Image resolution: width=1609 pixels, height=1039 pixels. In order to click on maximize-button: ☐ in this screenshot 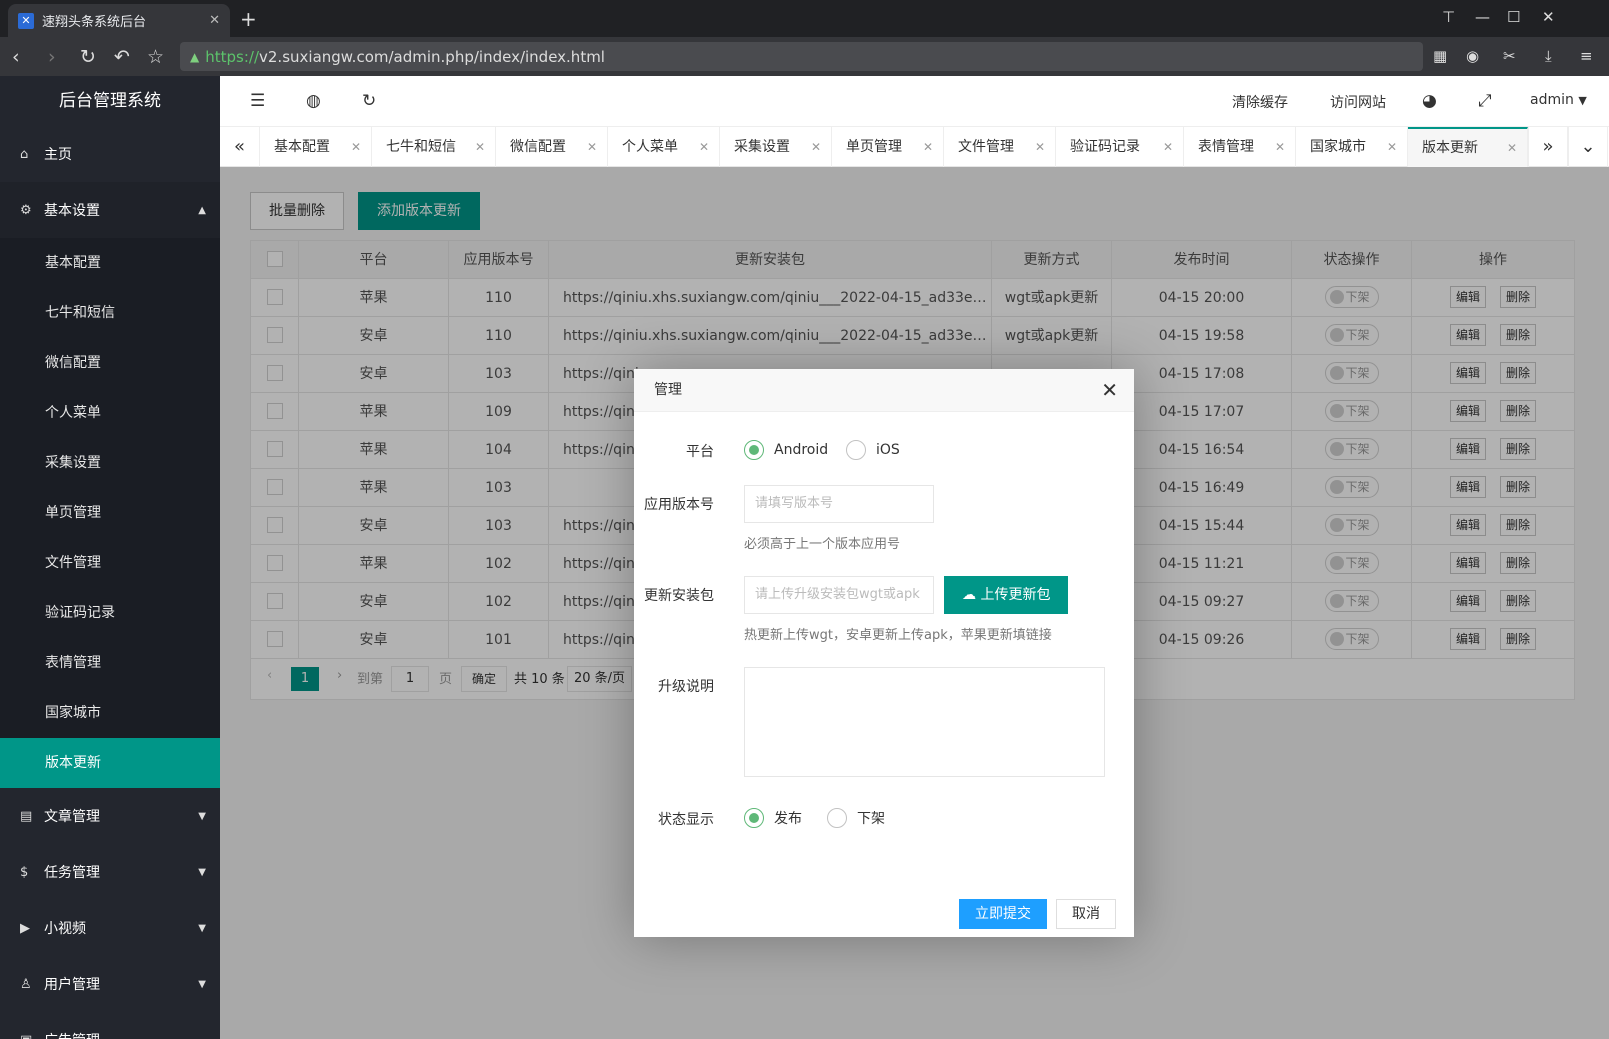, I will do `click(1513, 17)`.